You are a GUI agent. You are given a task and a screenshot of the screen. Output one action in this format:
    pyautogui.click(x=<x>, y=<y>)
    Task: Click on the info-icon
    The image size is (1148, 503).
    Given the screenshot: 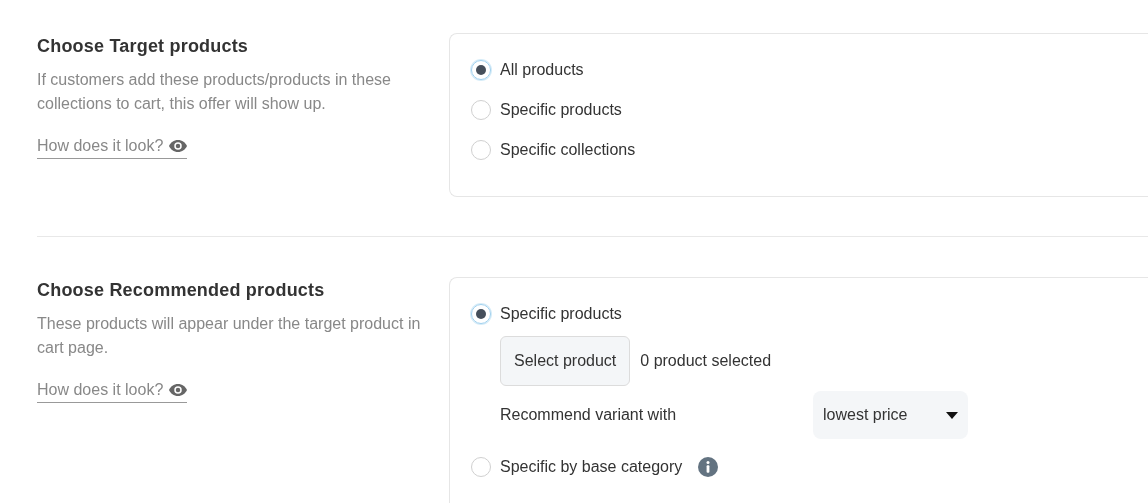 What is the action you would take?
    pyautogui.click(x=708, y=467)
    